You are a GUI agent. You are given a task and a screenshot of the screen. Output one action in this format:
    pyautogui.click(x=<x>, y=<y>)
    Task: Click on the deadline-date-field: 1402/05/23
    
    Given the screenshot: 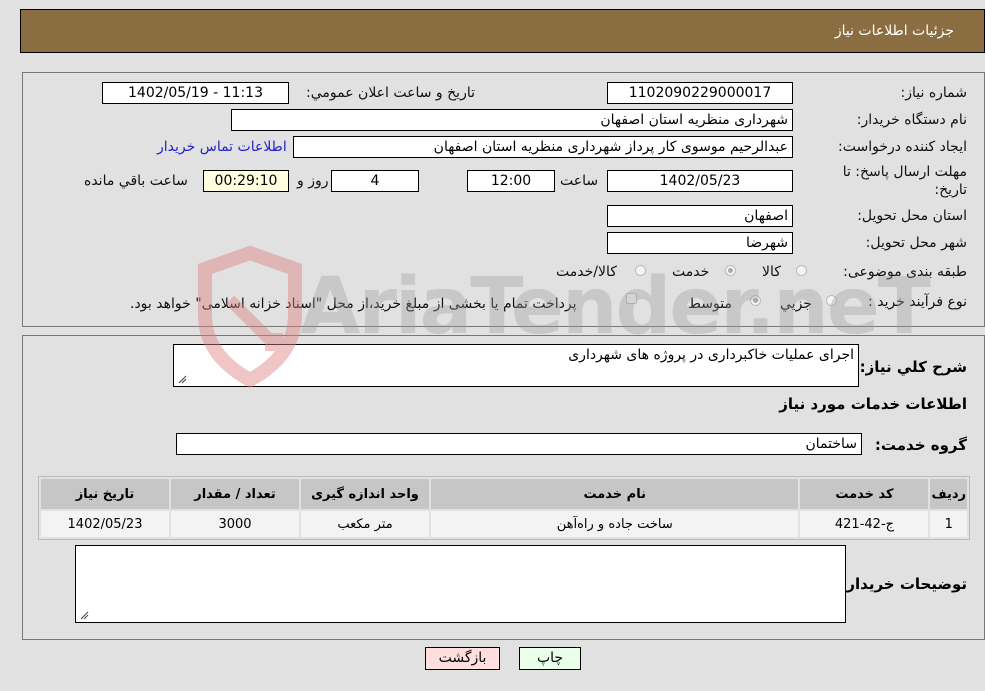 What is the action you would take?
    pyautogui.click(x=700, y=181)
    